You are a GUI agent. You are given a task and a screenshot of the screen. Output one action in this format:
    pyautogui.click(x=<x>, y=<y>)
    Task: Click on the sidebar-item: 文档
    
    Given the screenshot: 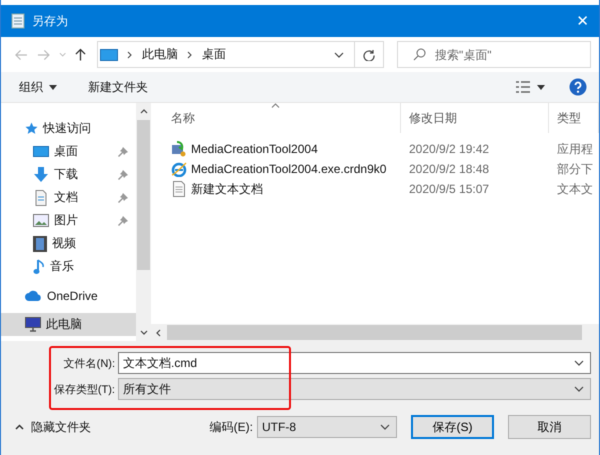 What is the action you would take?
    pyautogui.click(x=68, y=197)
    